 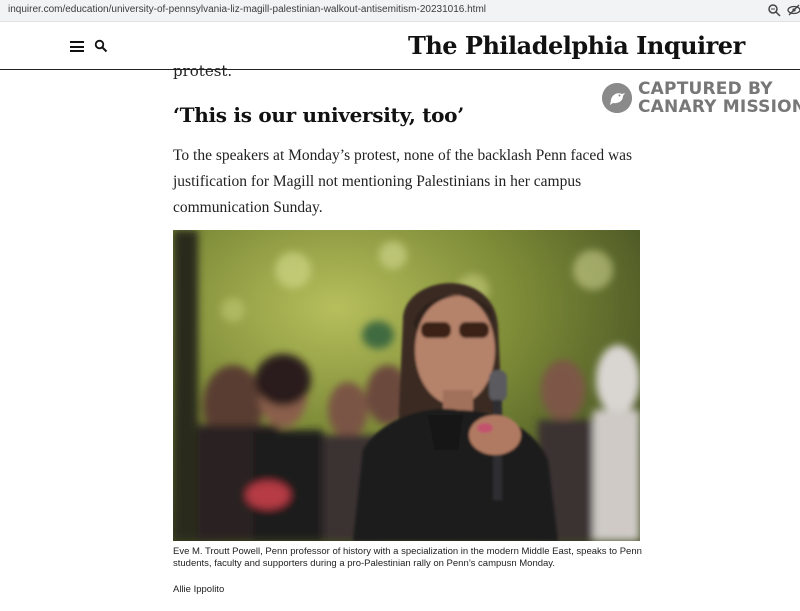 What do you see at coordinates (705, 89) in the screenshot?
I see `watermark-line1: CAPTURED BY` at bounding box center [705, 89].